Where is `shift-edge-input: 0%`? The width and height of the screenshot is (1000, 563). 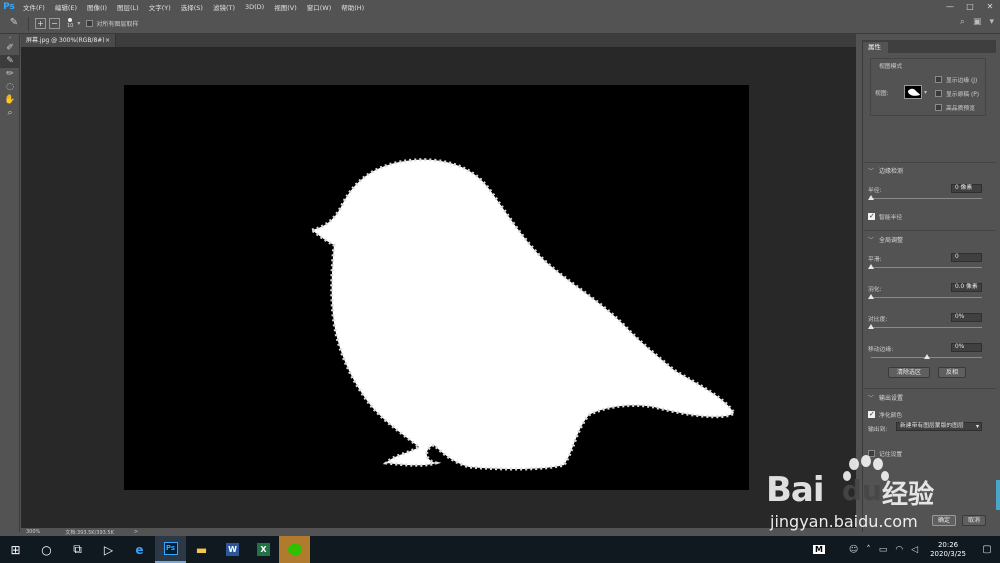
shift-edge-input: 0% is located at coordinates (966, 347).